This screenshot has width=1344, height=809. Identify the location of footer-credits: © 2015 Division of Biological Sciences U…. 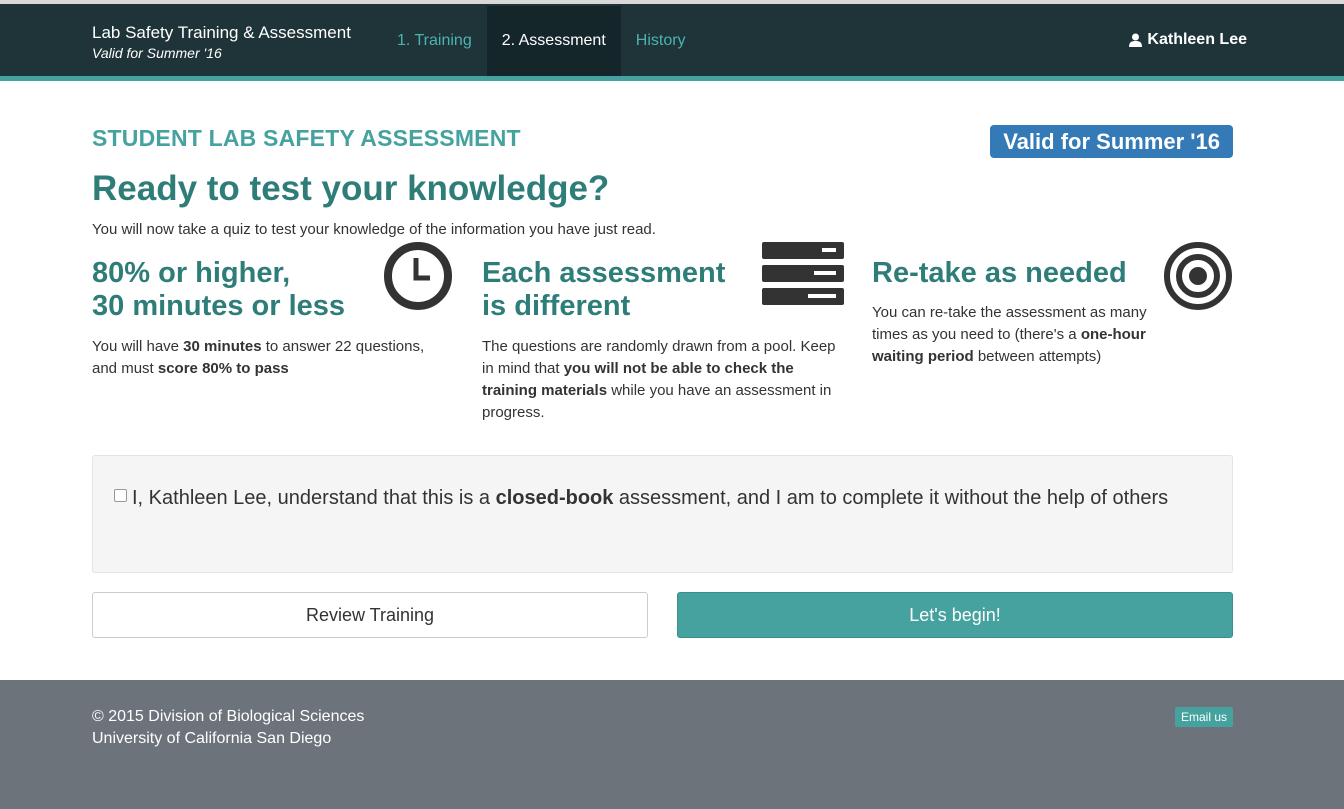
(228, 728).